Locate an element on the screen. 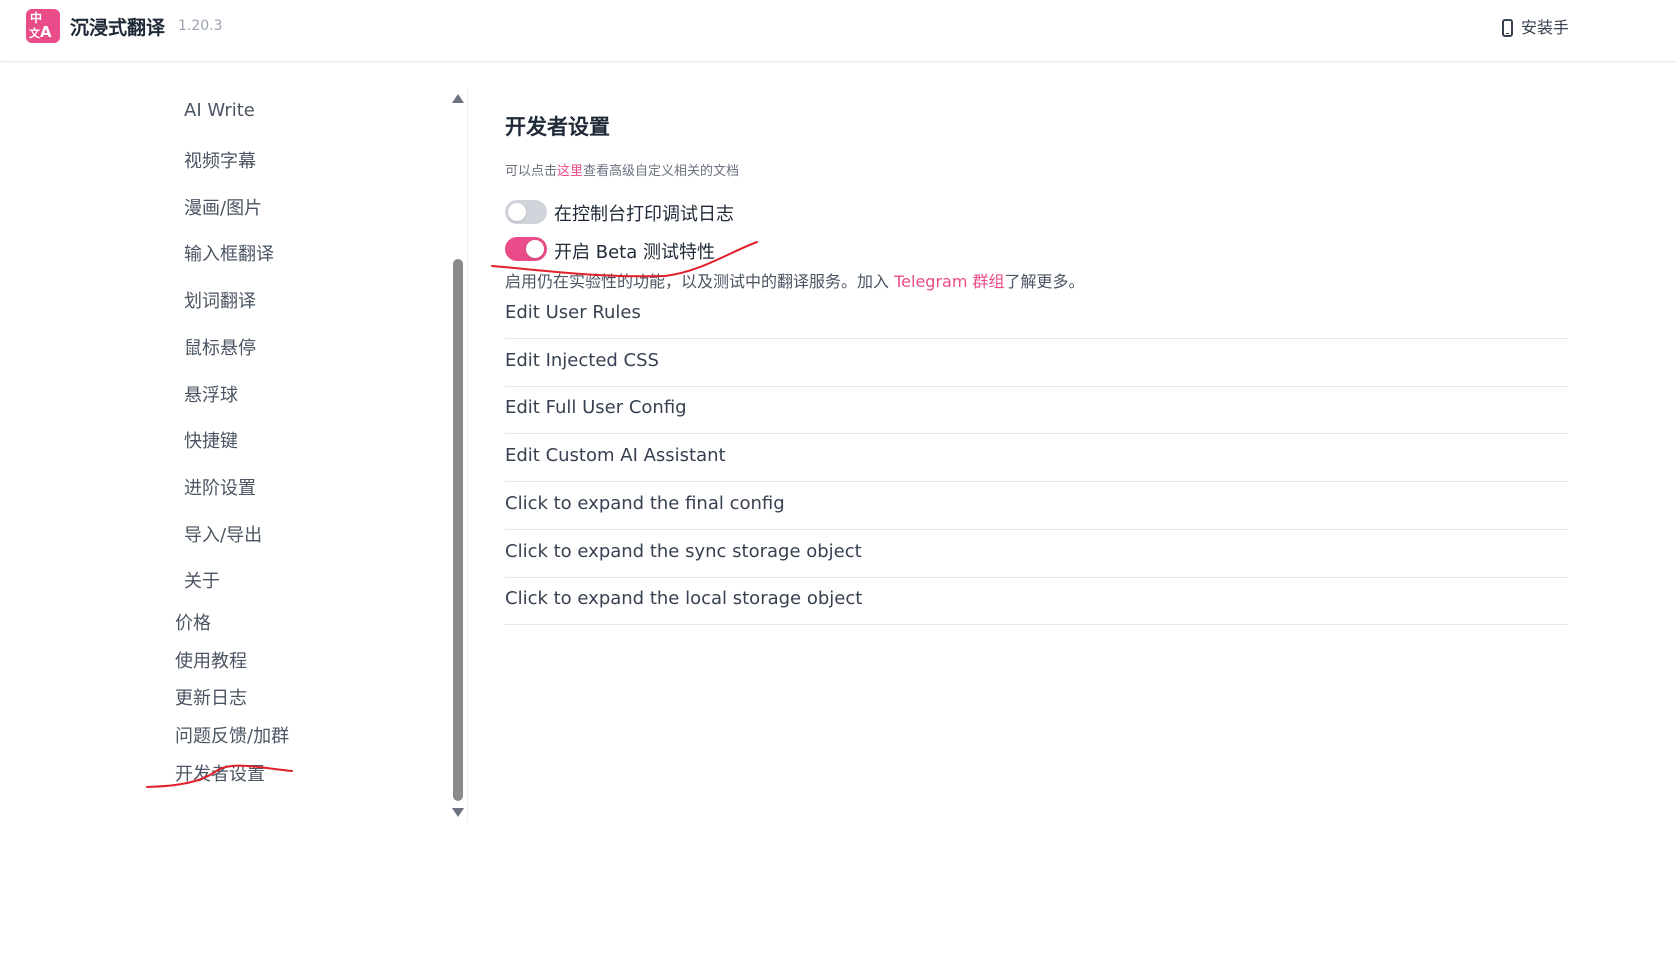 The width and height of the screenshot is (1676, 966). row-label: Click to expand the final config is located at coordinates (645, 503).